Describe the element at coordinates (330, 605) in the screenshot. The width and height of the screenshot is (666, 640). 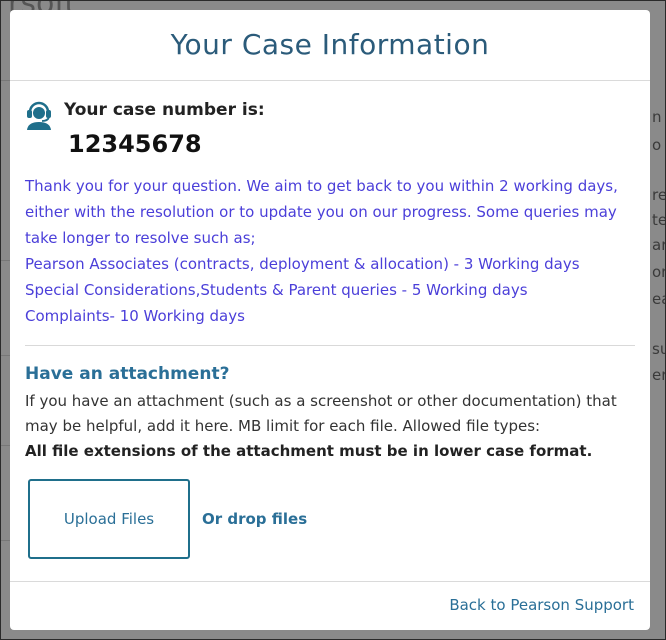
I see `modal-footer: Back to Pearson Support` at that location.